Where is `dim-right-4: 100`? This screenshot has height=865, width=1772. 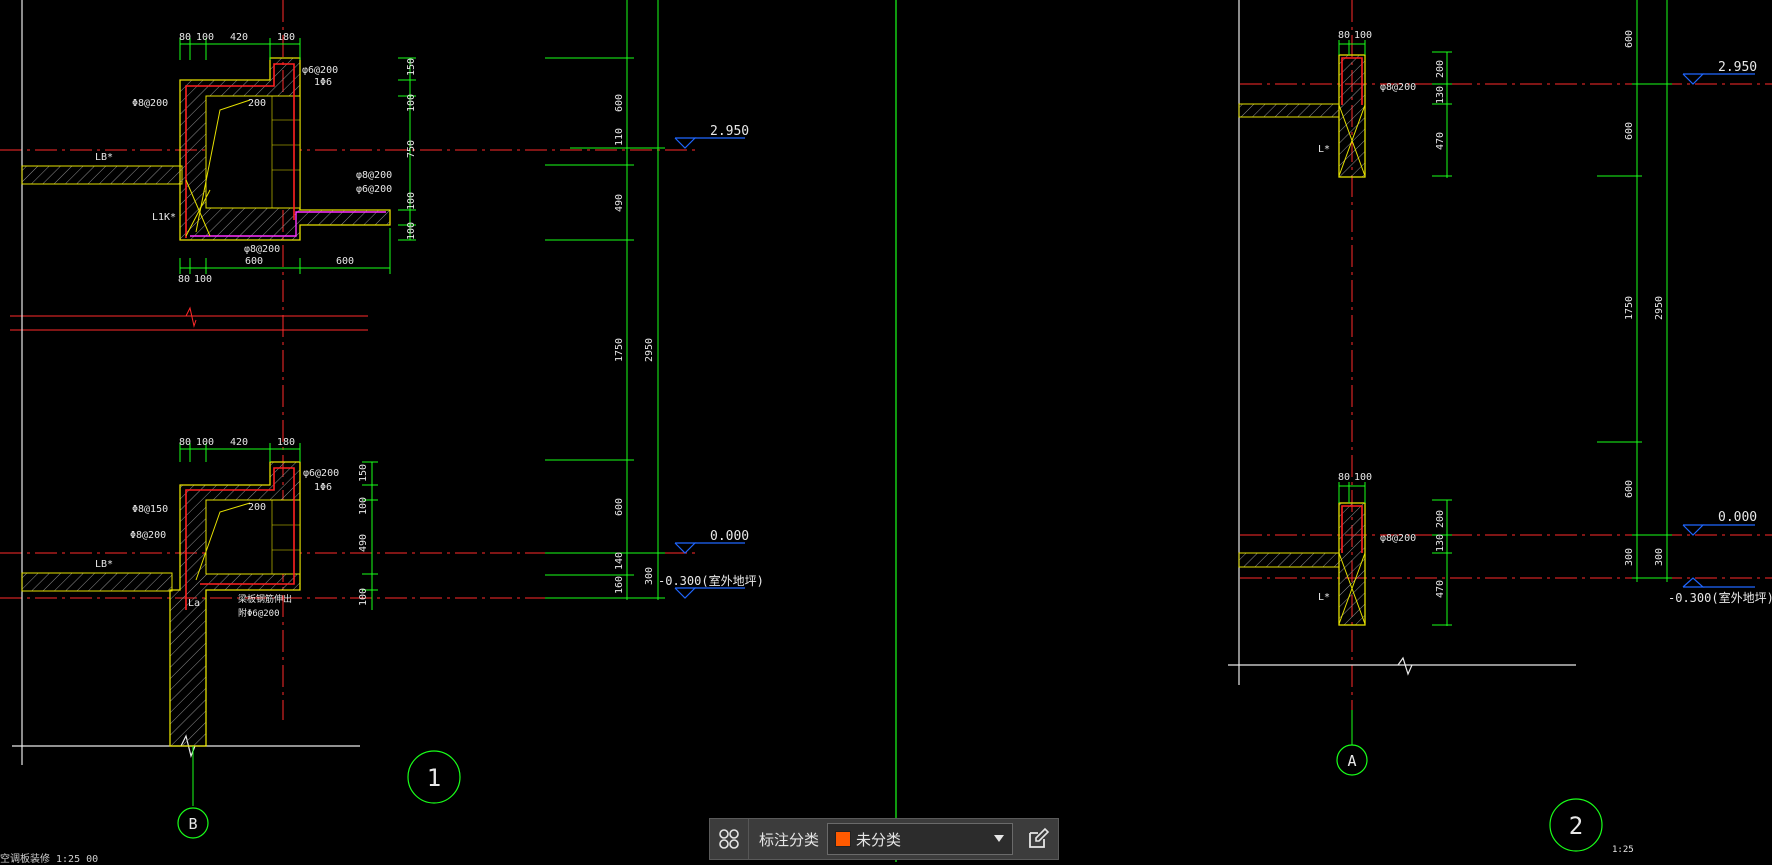 dim-right-4: 100 is located at coordinates (411, 231).